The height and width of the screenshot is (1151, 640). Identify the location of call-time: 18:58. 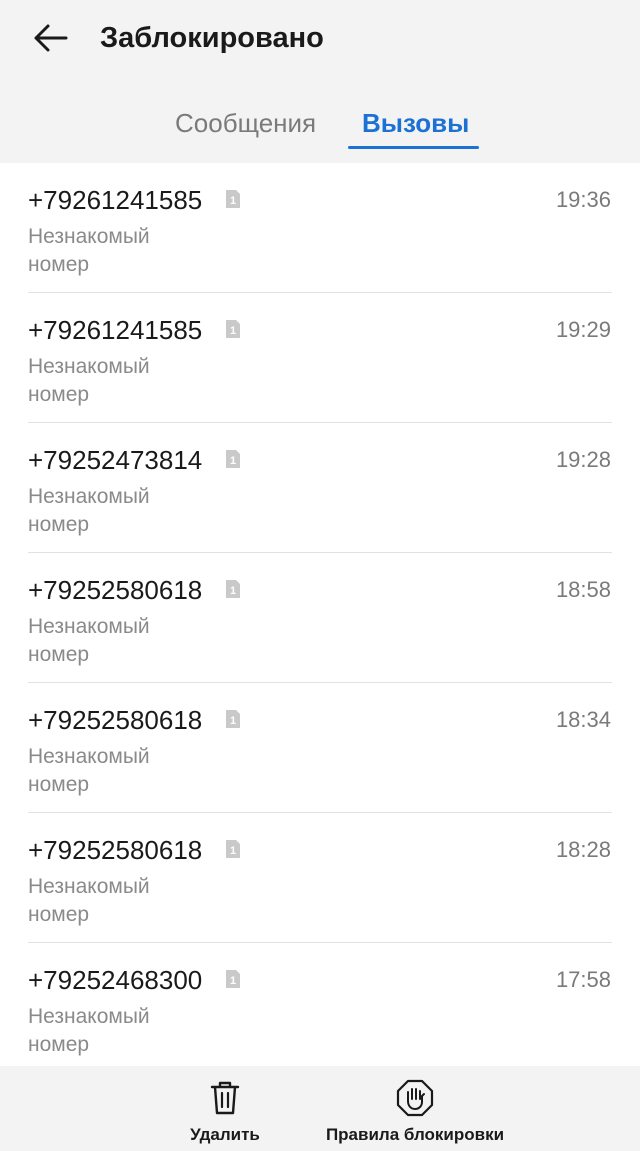
(583, 589).